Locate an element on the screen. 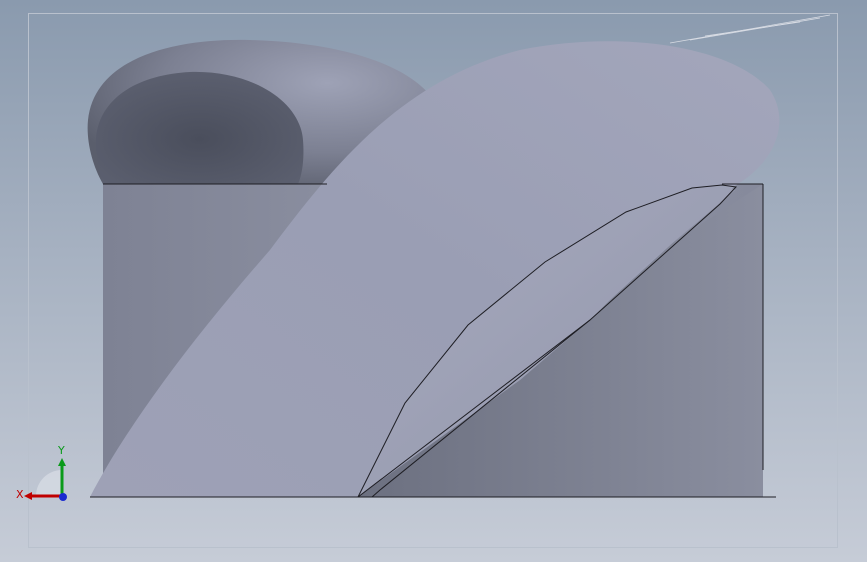 This screenshot has height=562, width=867. tangent-edge-artifact is located at coordinates (750, 29).